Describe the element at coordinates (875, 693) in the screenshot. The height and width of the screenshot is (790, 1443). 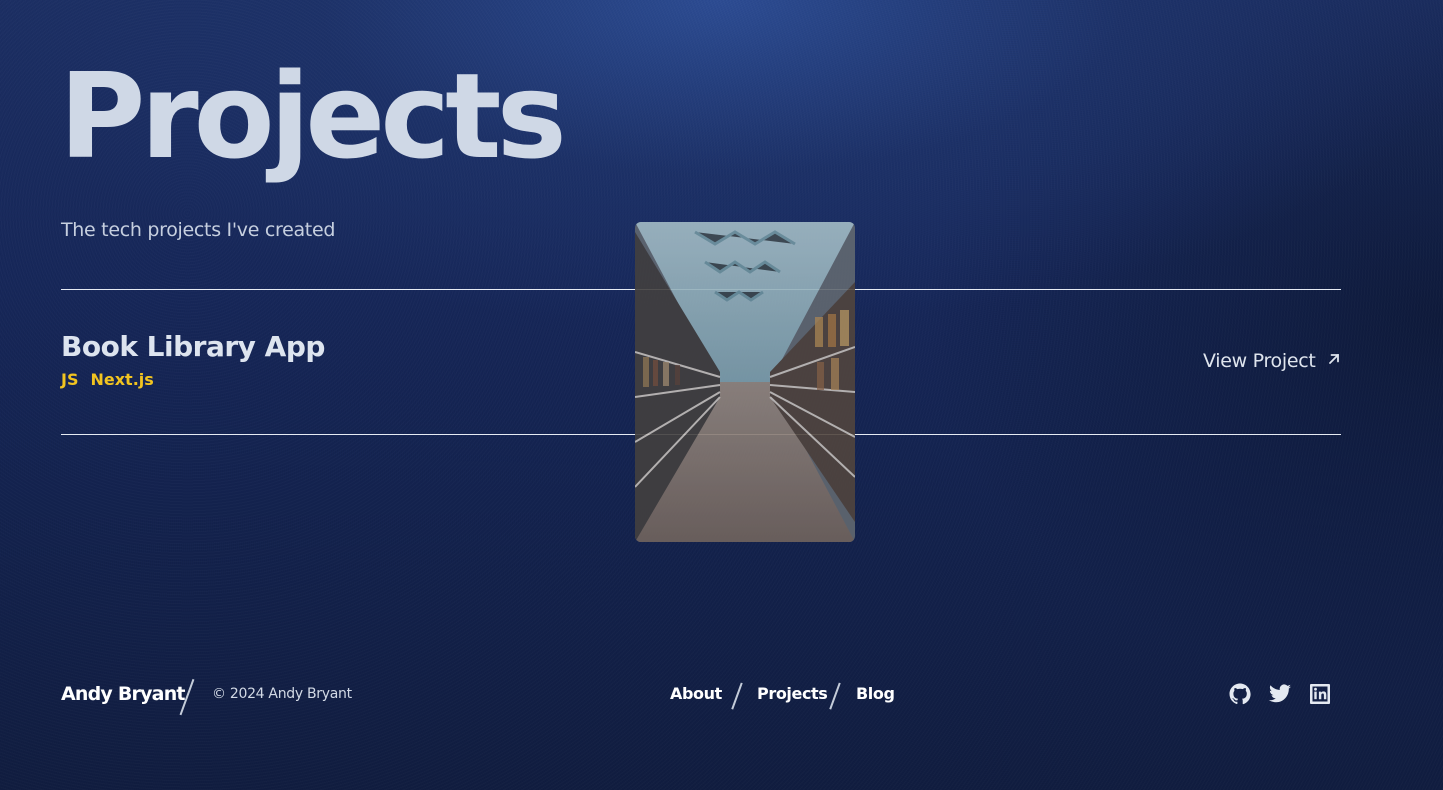
I see `footer-nav-blog: Blog` at that location.